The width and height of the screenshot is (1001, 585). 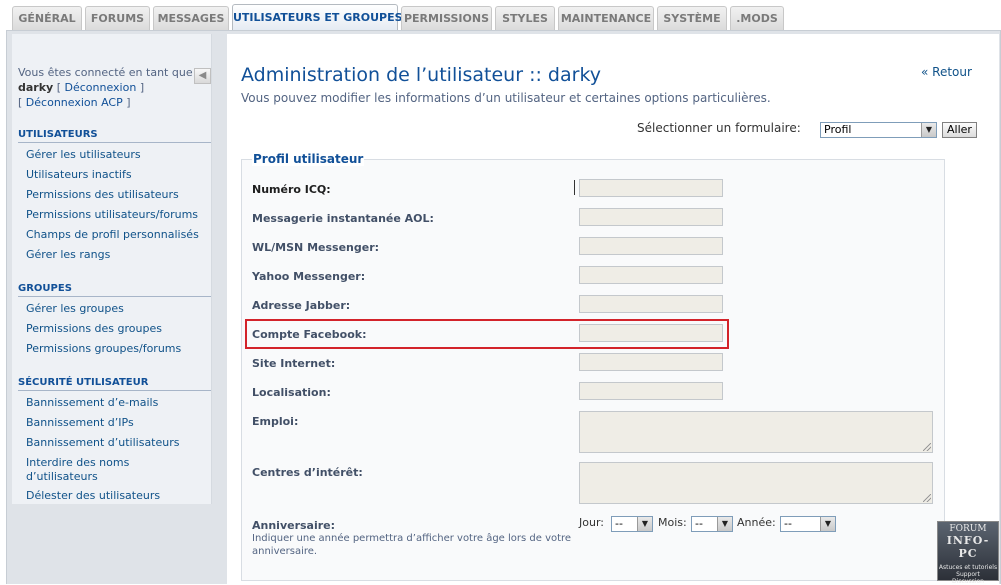 I want to click on menu-heading-user-security: SÉCURITÉ UTILISATEUR, so click(x=114, y=384).